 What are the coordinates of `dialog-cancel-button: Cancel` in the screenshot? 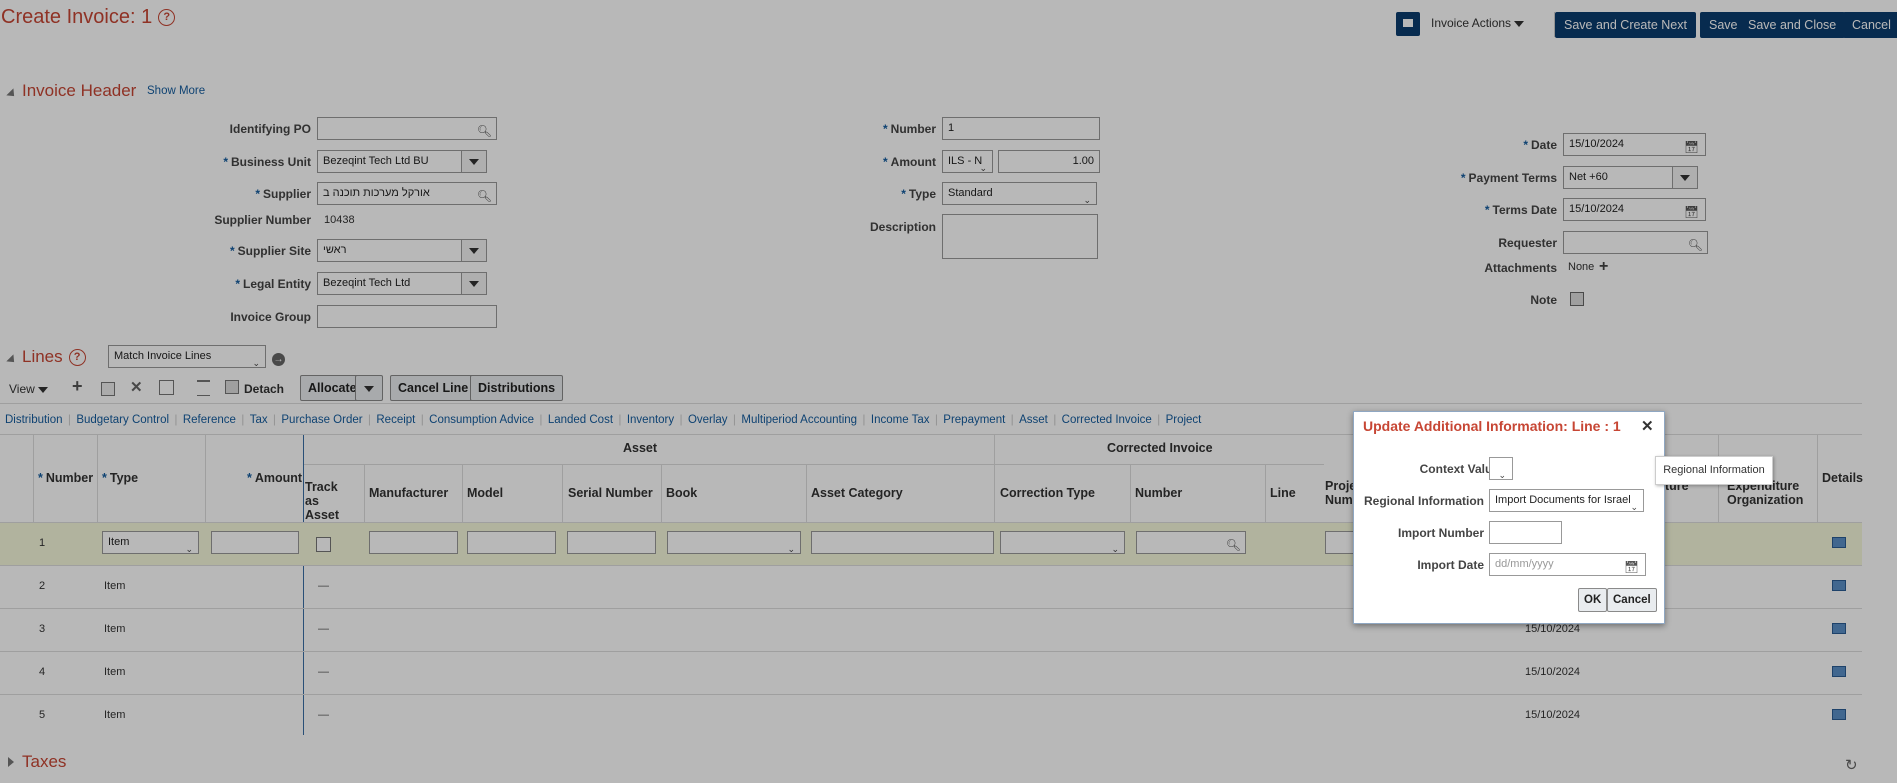 It's located at (1632, 600).